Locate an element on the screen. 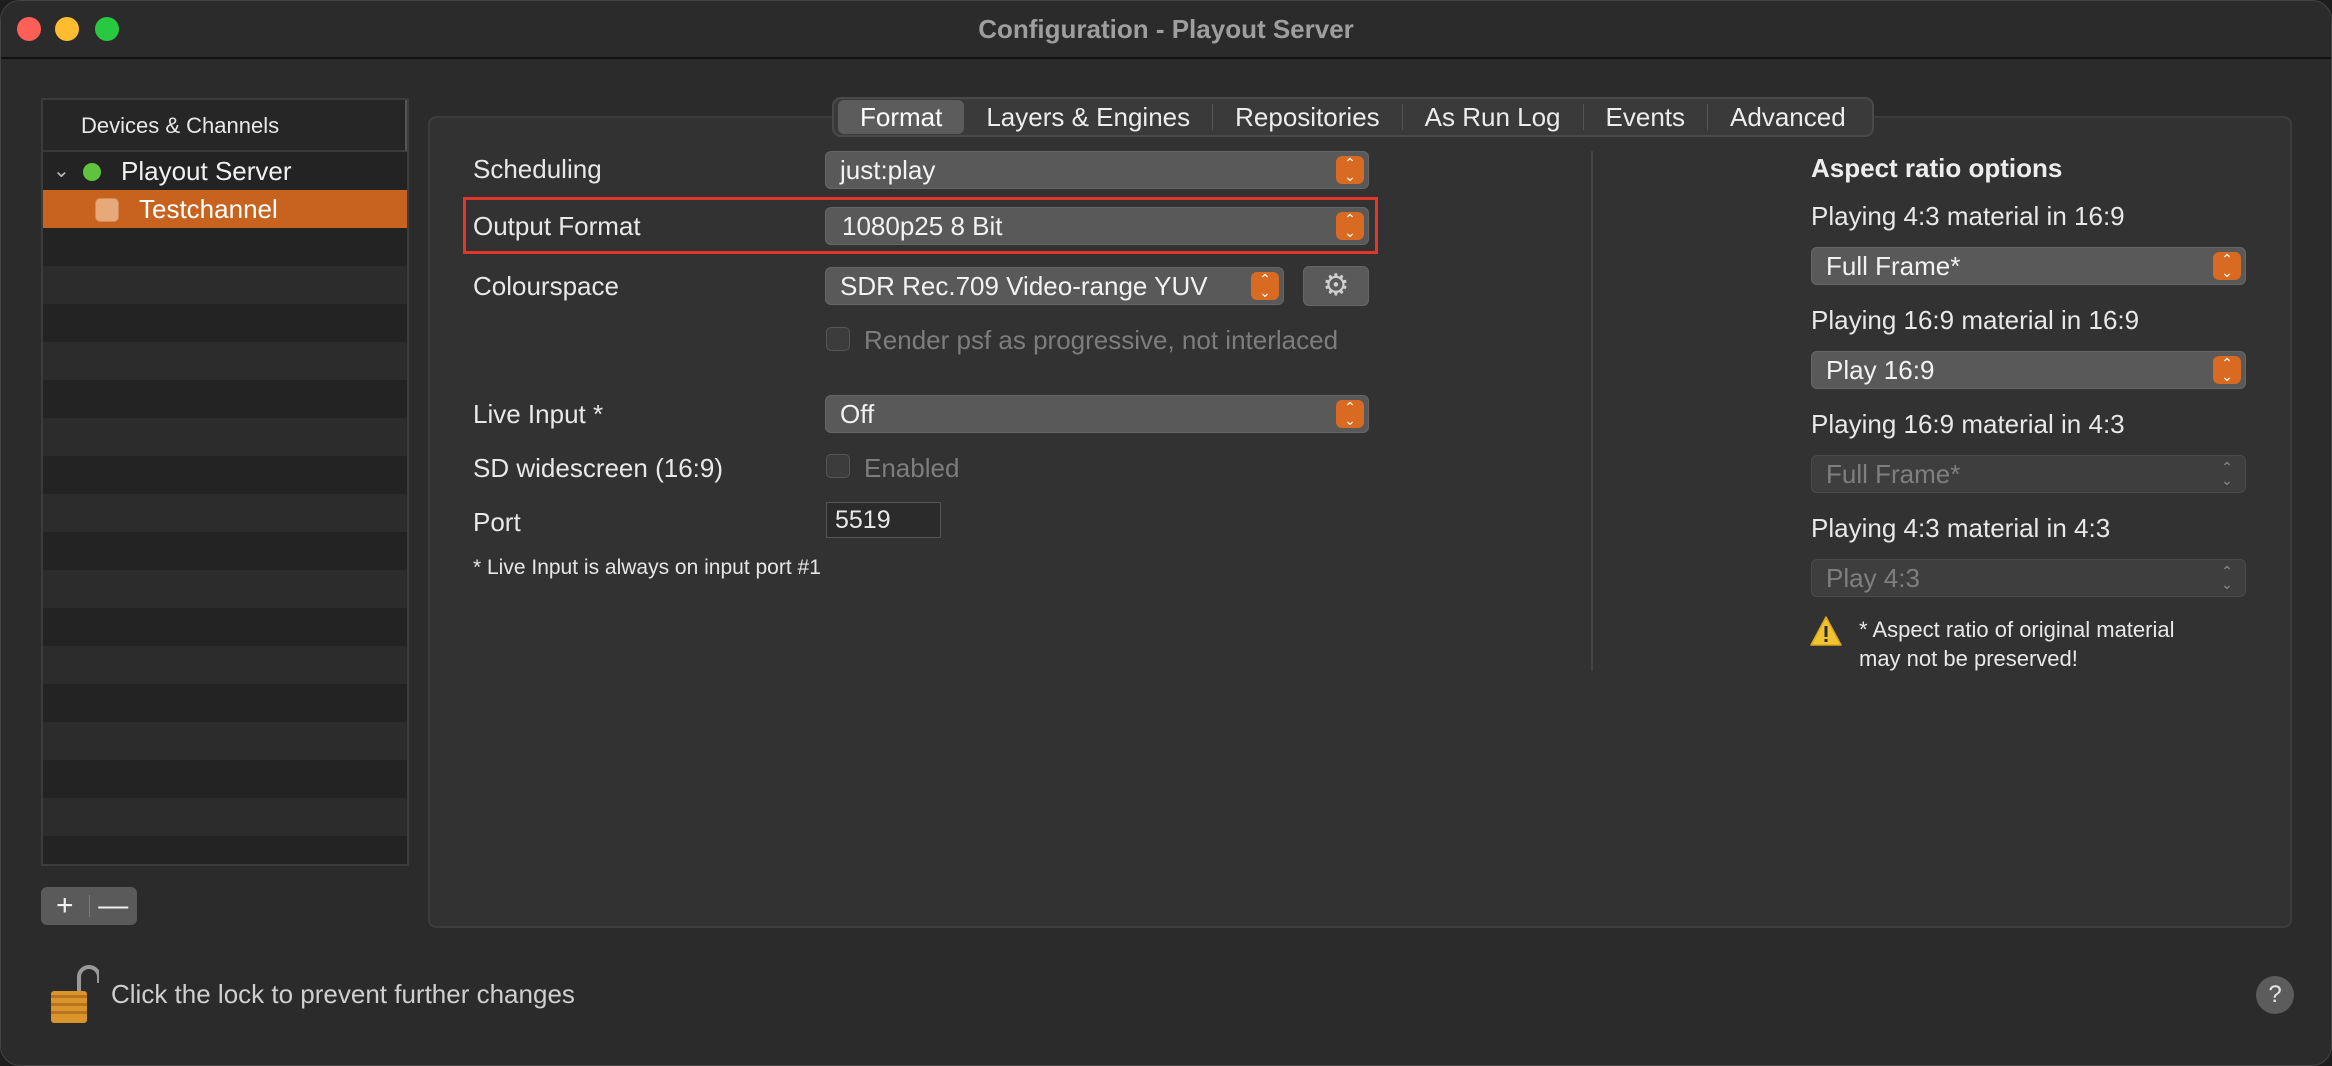  title-bar: Configuration - Playout Server is located at coordinates (1166, 30).